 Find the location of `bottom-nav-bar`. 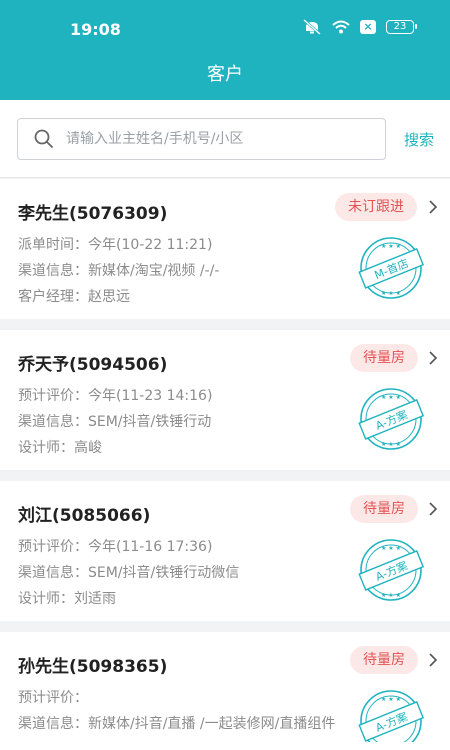

bottom-nav-bar is located at coordinates (225, 746).